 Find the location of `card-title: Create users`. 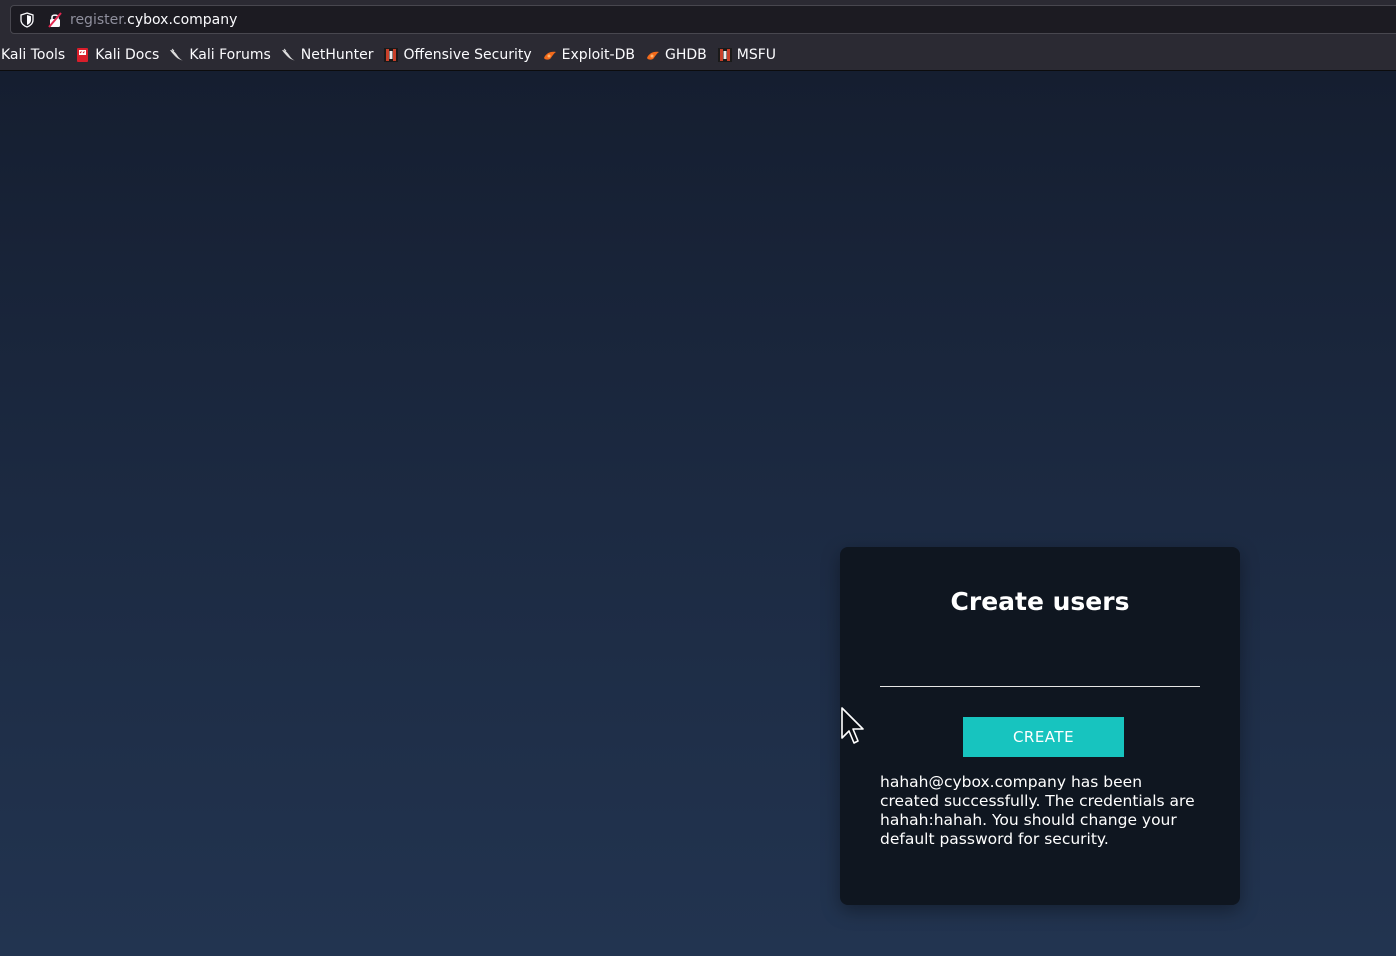

card-title: Create users is located at coordinates (1040, 601).